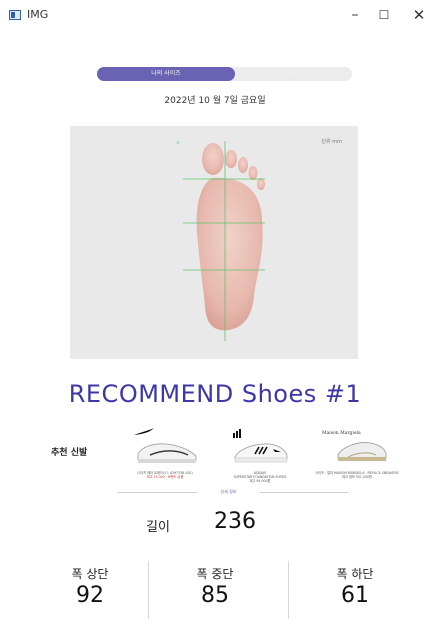 This screenshot has width=430, height=619. I want to click on close-button: ✕, so click(418, 15).